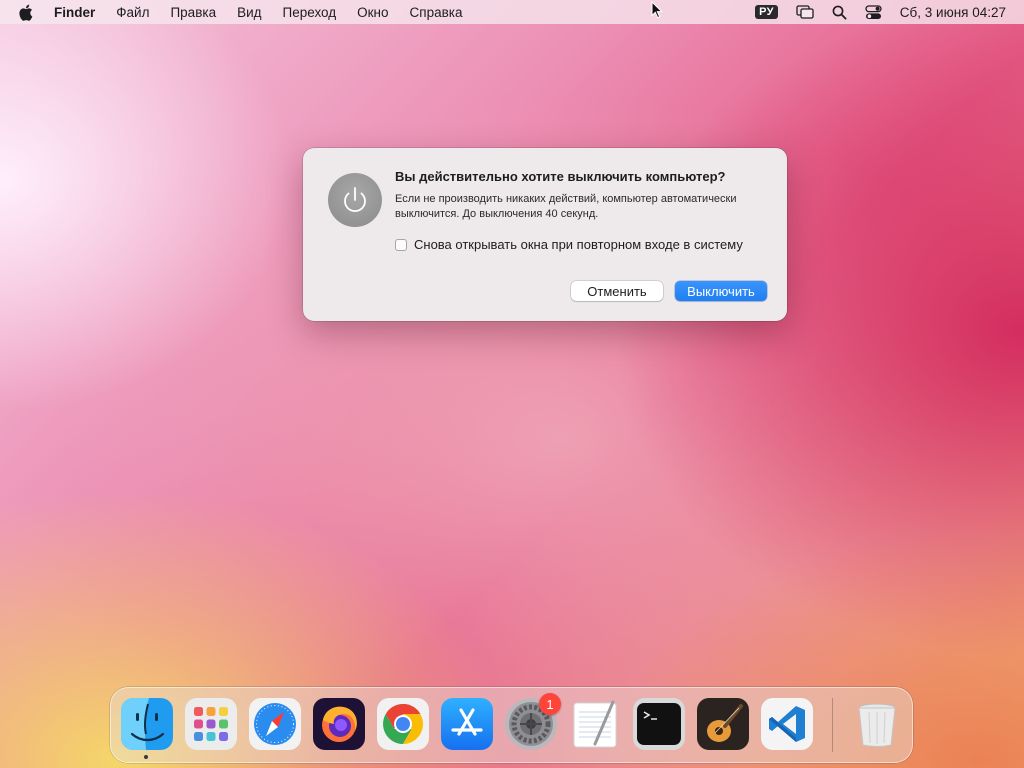  I want to click on textedit-icon, so click(595, 724).